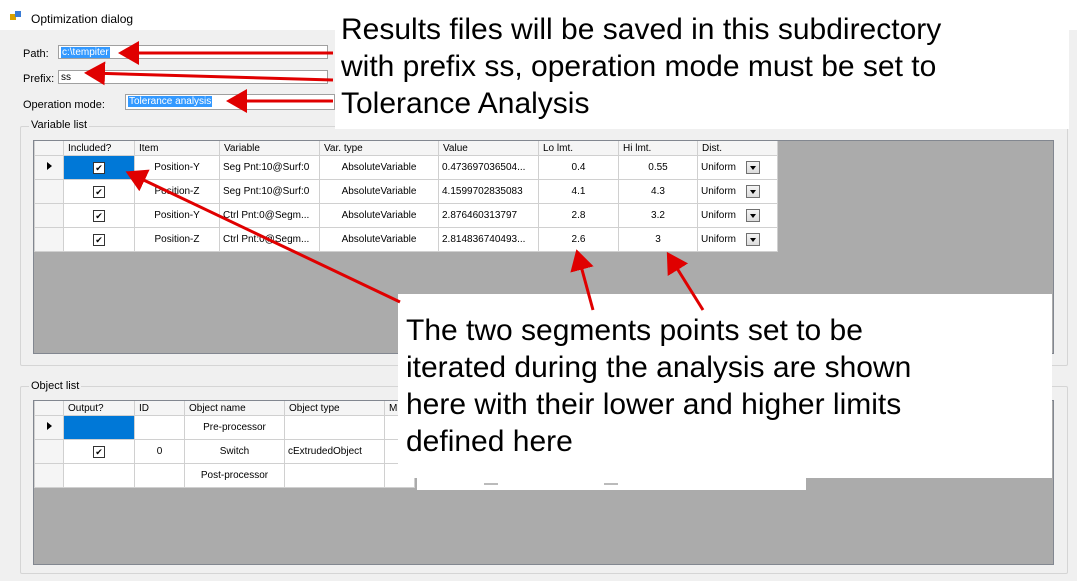  I want to click on arrow-to-prefix, so click(209, 73).